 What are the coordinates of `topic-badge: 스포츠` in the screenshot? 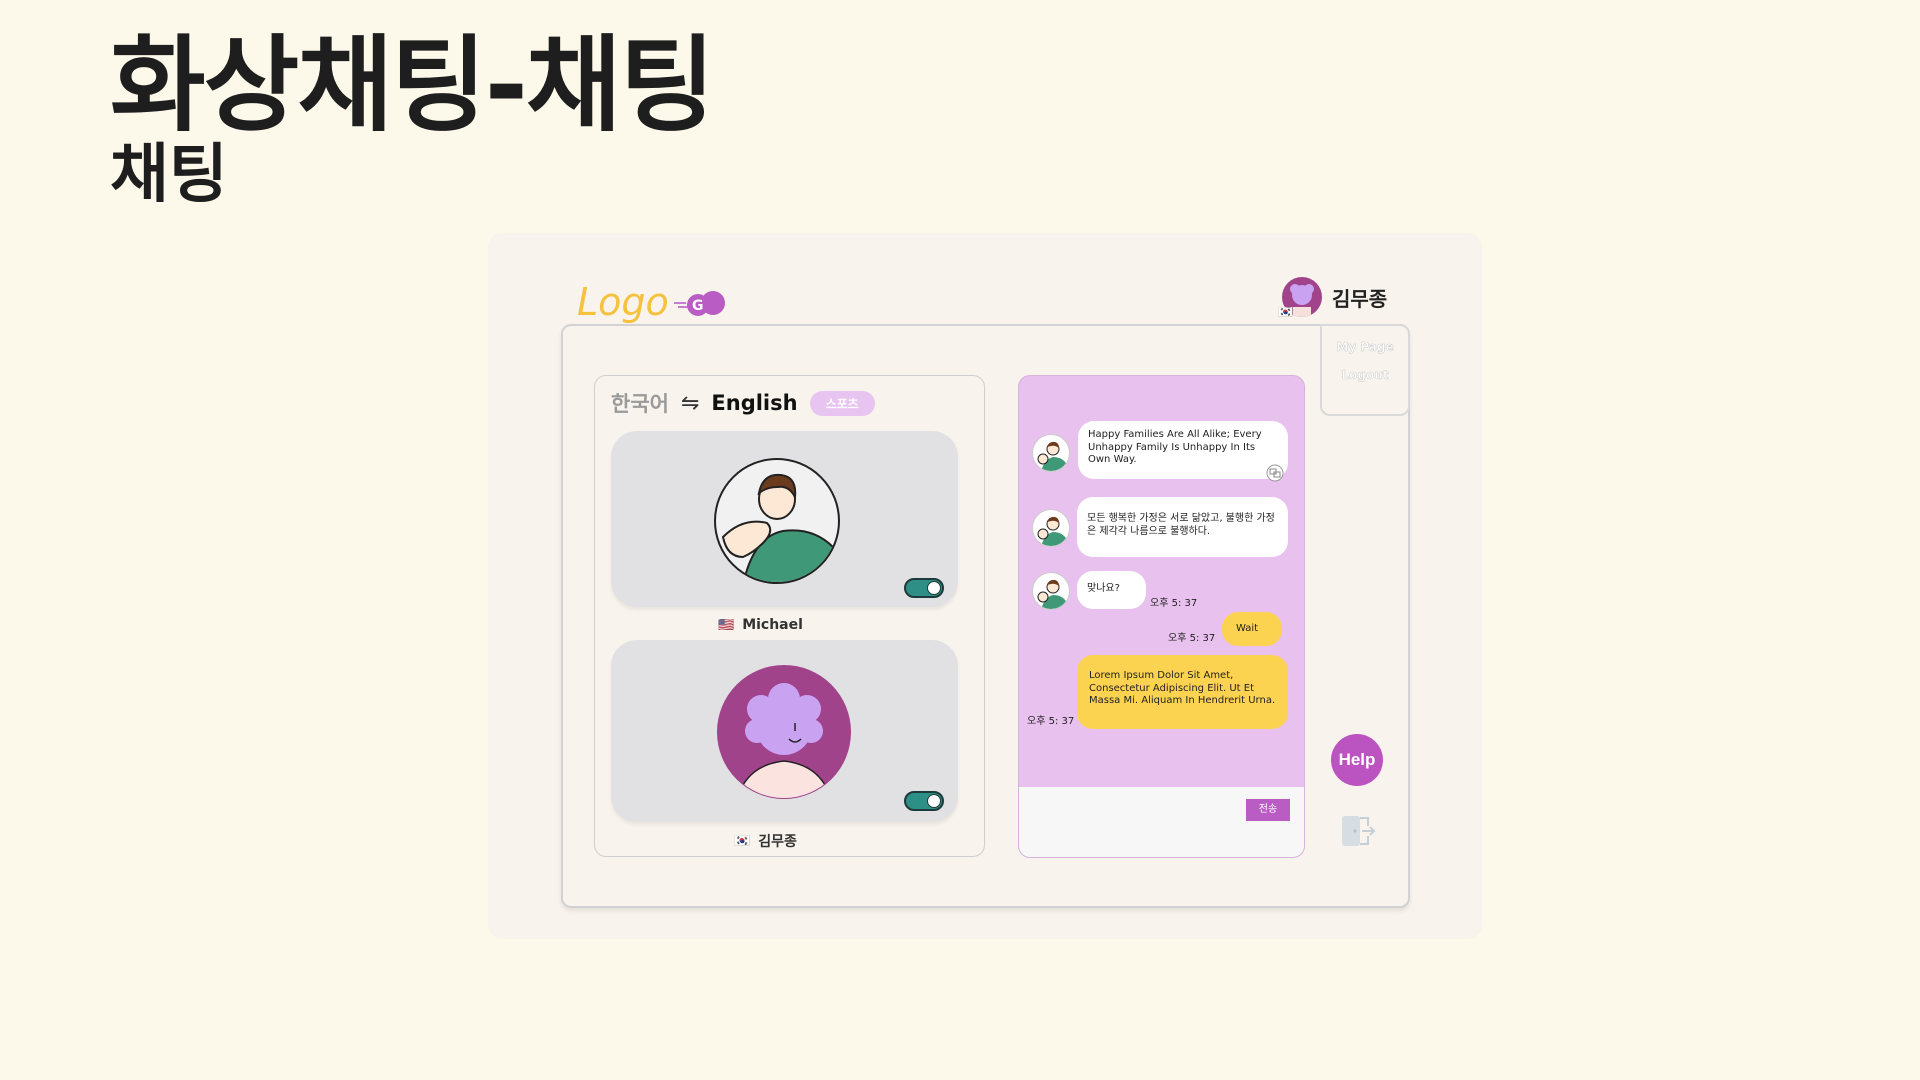 It's located at (842, 403).